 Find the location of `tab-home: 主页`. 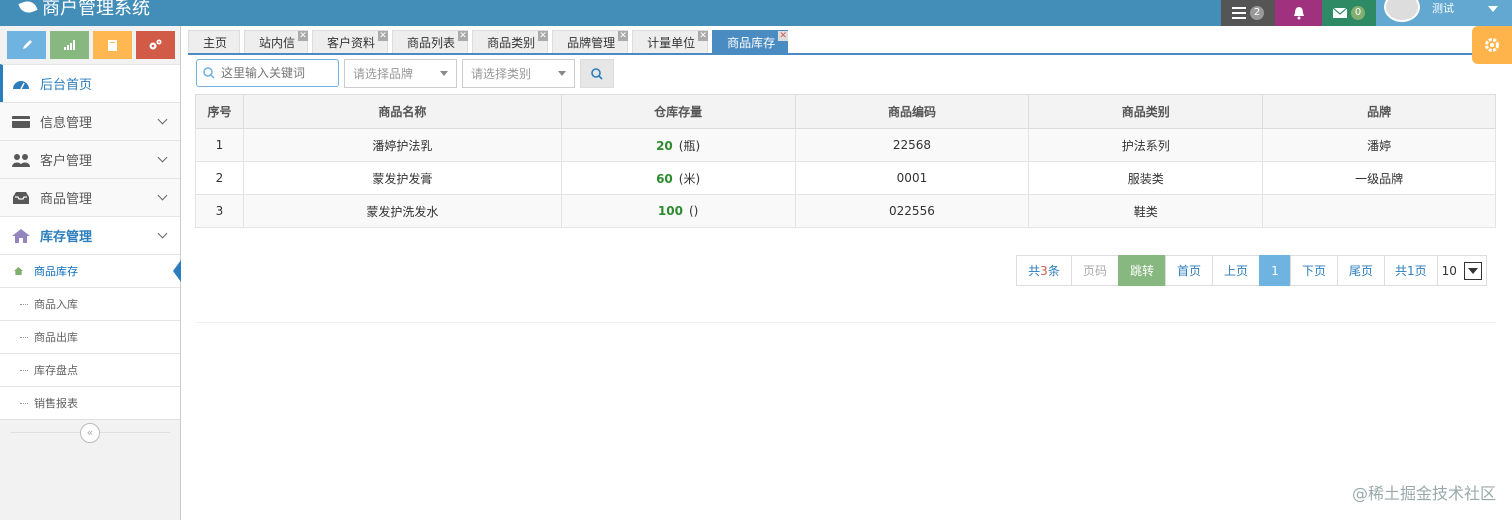

tab-home: 主页 is located at coordinates (214, 41).